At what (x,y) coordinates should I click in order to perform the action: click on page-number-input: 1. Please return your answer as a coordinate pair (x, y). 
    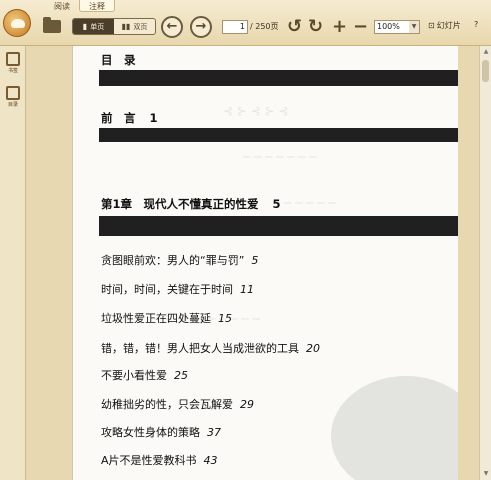
    Looking at the image, I should click on (235, 27).